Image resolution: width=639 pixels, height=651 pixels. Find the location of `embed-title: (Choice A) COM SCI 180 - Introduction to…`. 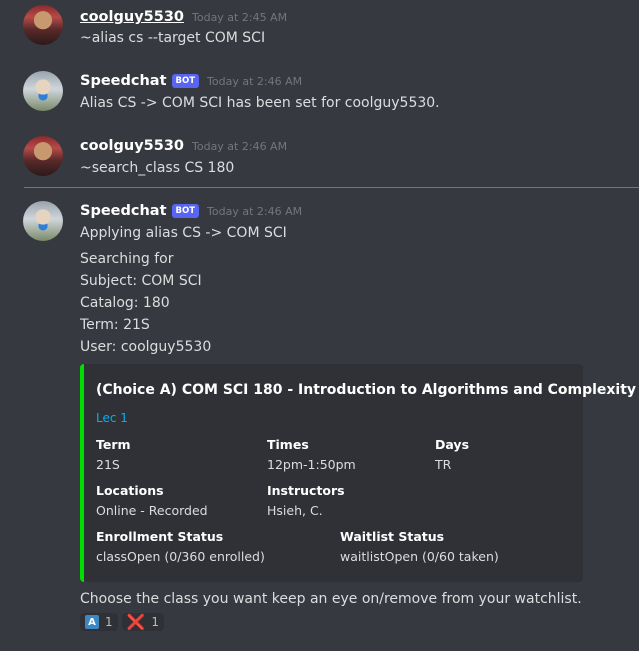

embed-title: (Choice A) COM SCI 180 - Introduction to… is located at coordinates (366, 390).